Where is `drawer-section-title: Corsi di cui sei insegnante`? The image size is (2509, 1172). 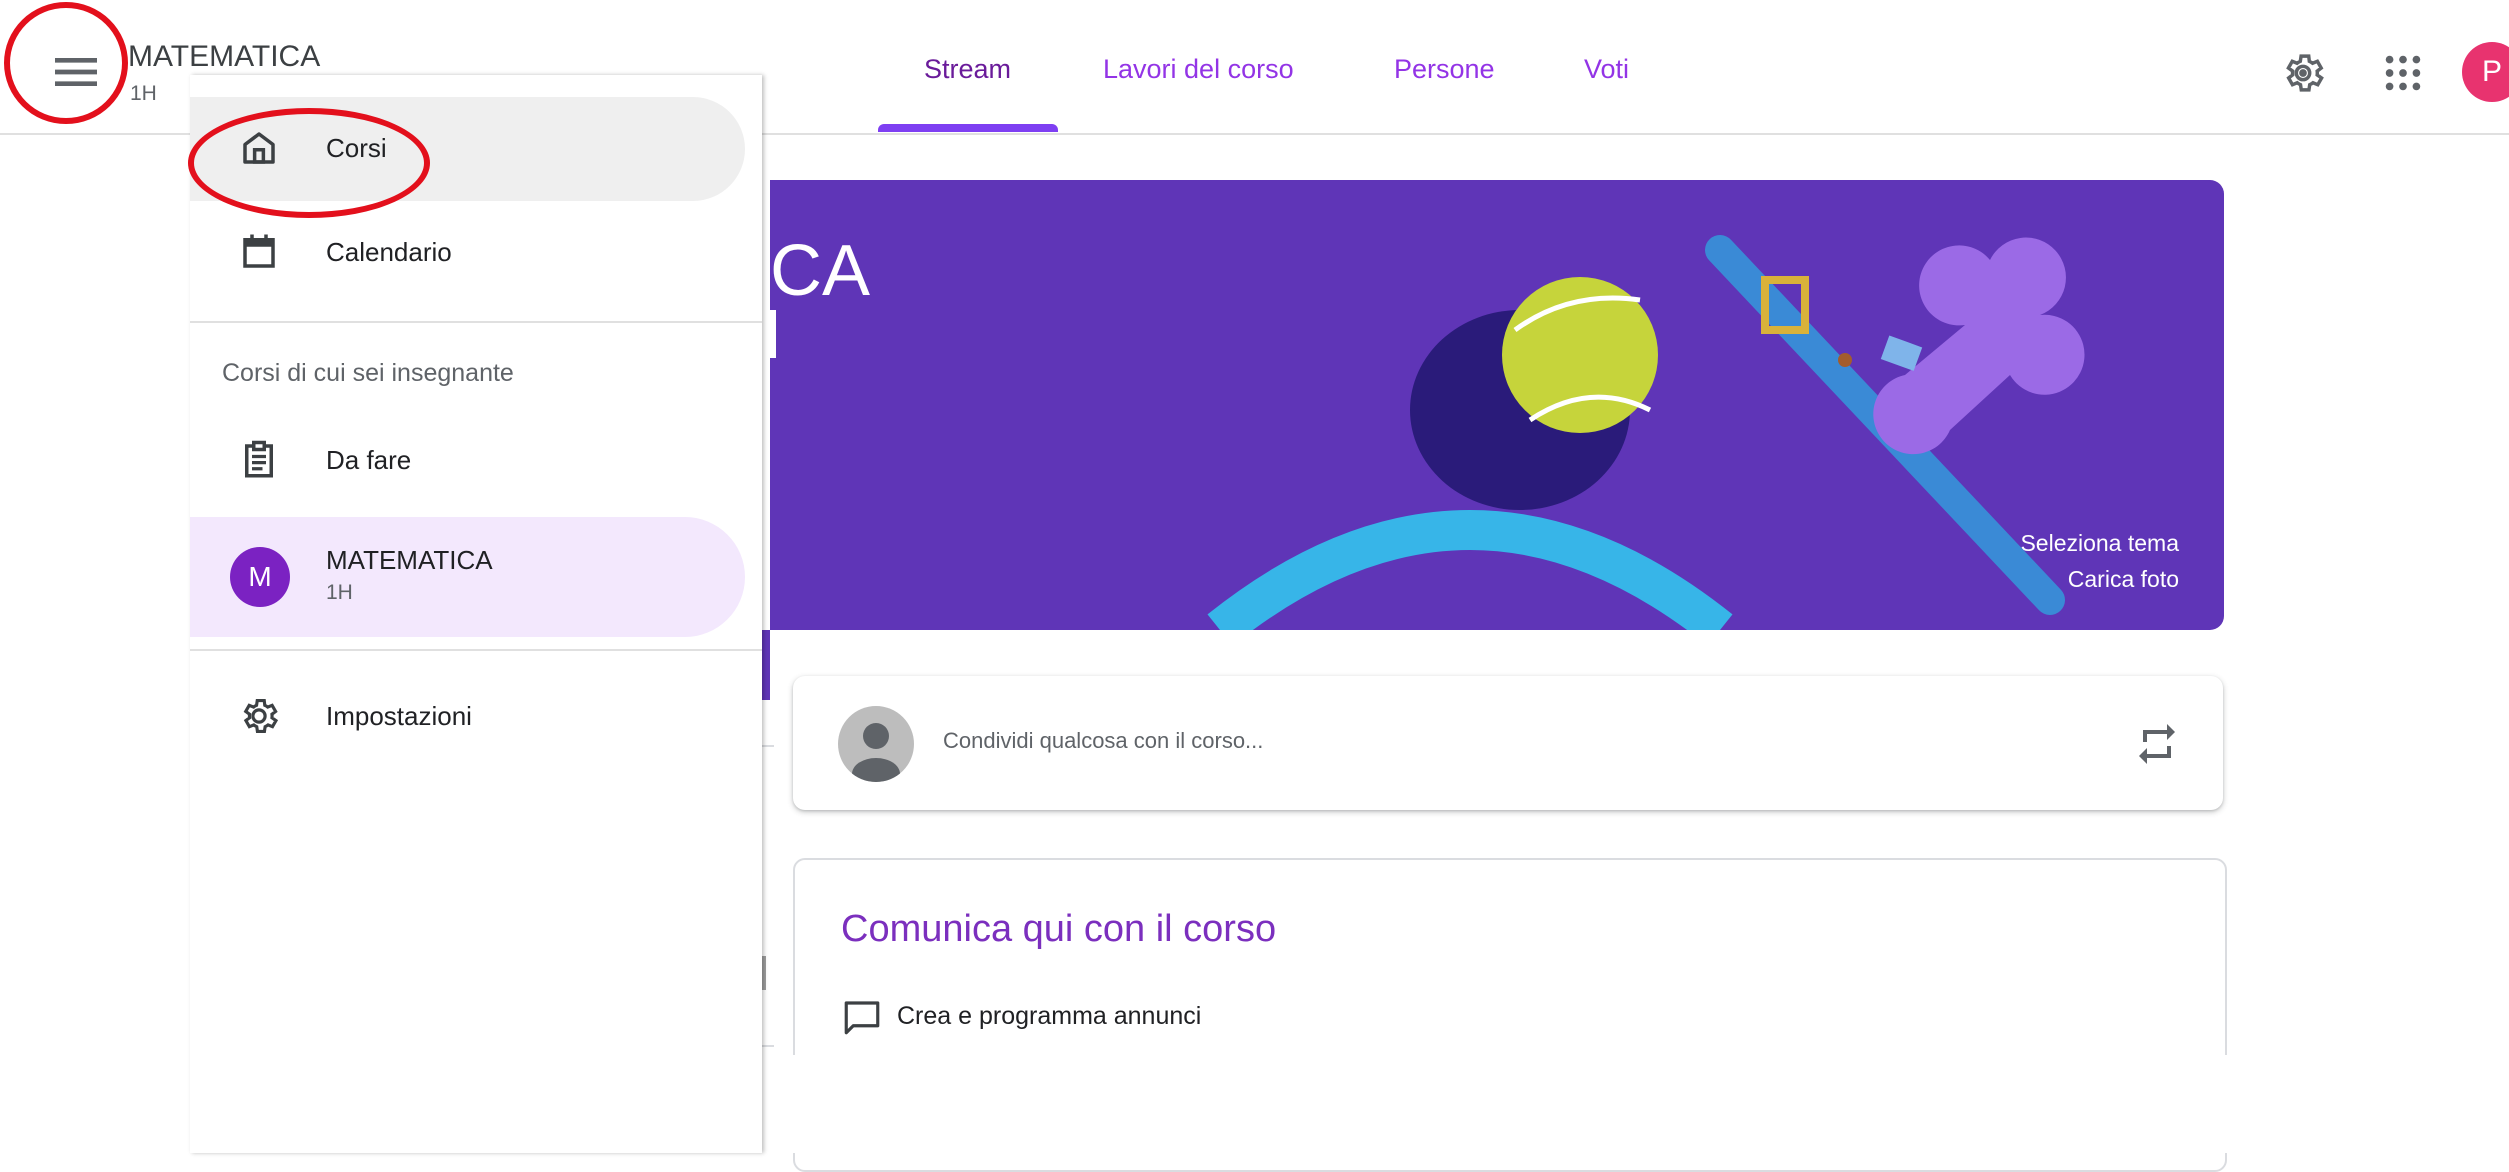
drawer-section-title: Corsi di cui sei insegnante is located at coordinates (368, 373).